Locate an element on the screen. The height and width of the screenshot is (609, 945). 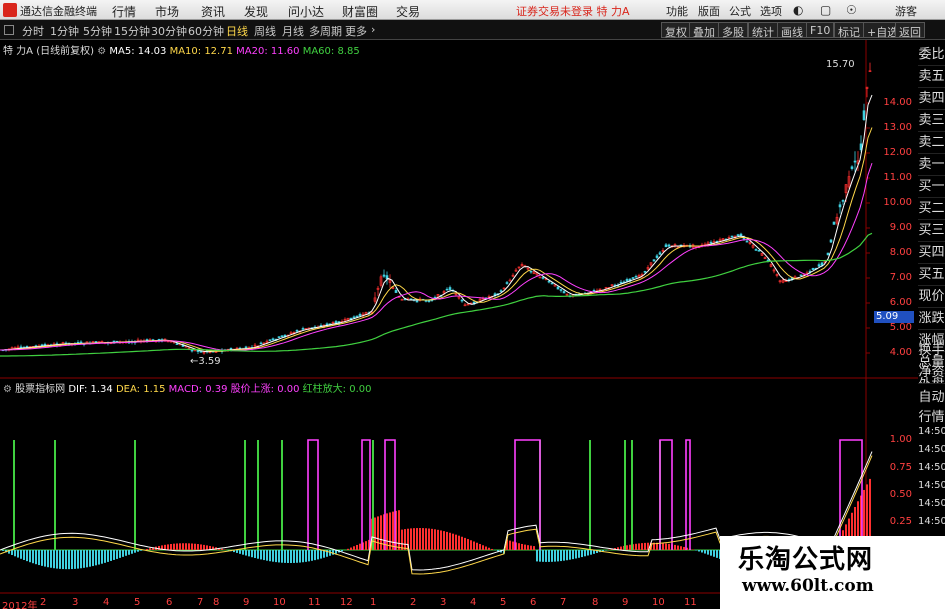
date-tick: 1 is located at coordinates (373, 602).